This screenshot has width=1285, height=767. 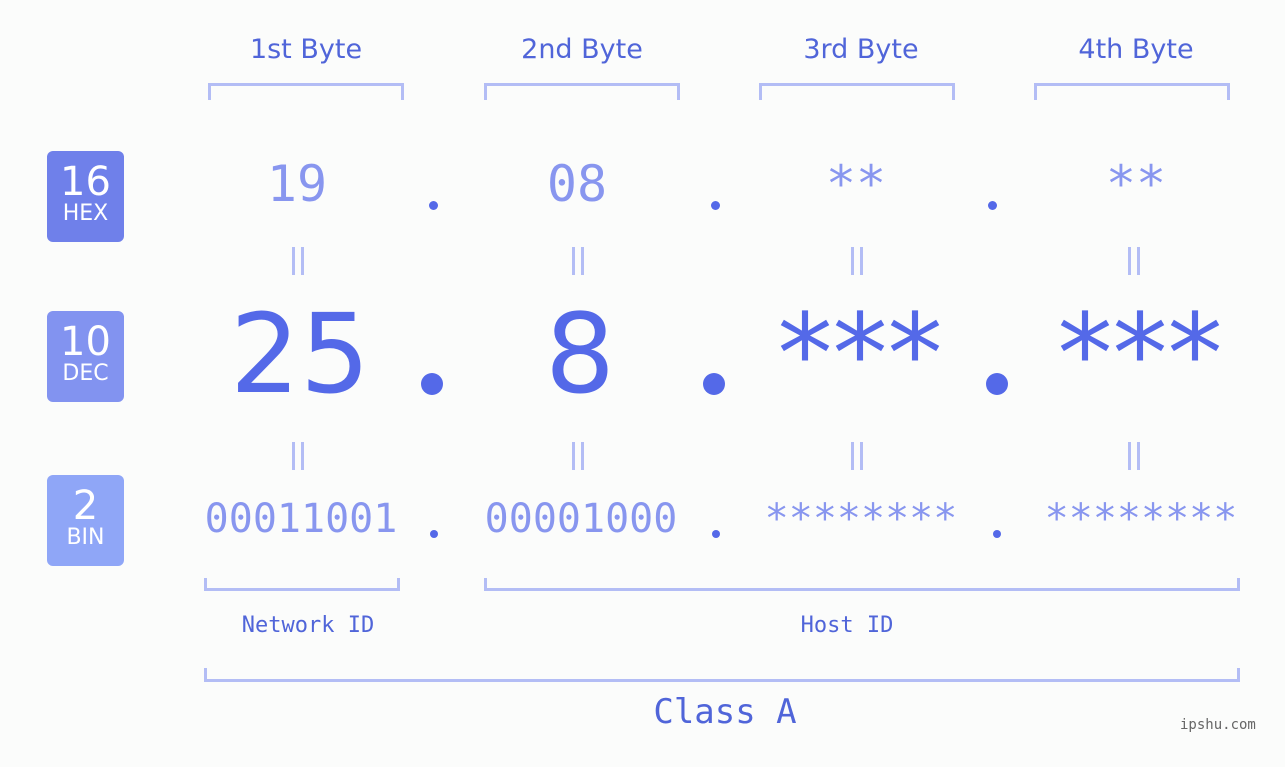 What do you see at coordinates (306, 49) in the screenshot?
I see `byte-header-1: 1st Byte` at bounding box center [306, 49].